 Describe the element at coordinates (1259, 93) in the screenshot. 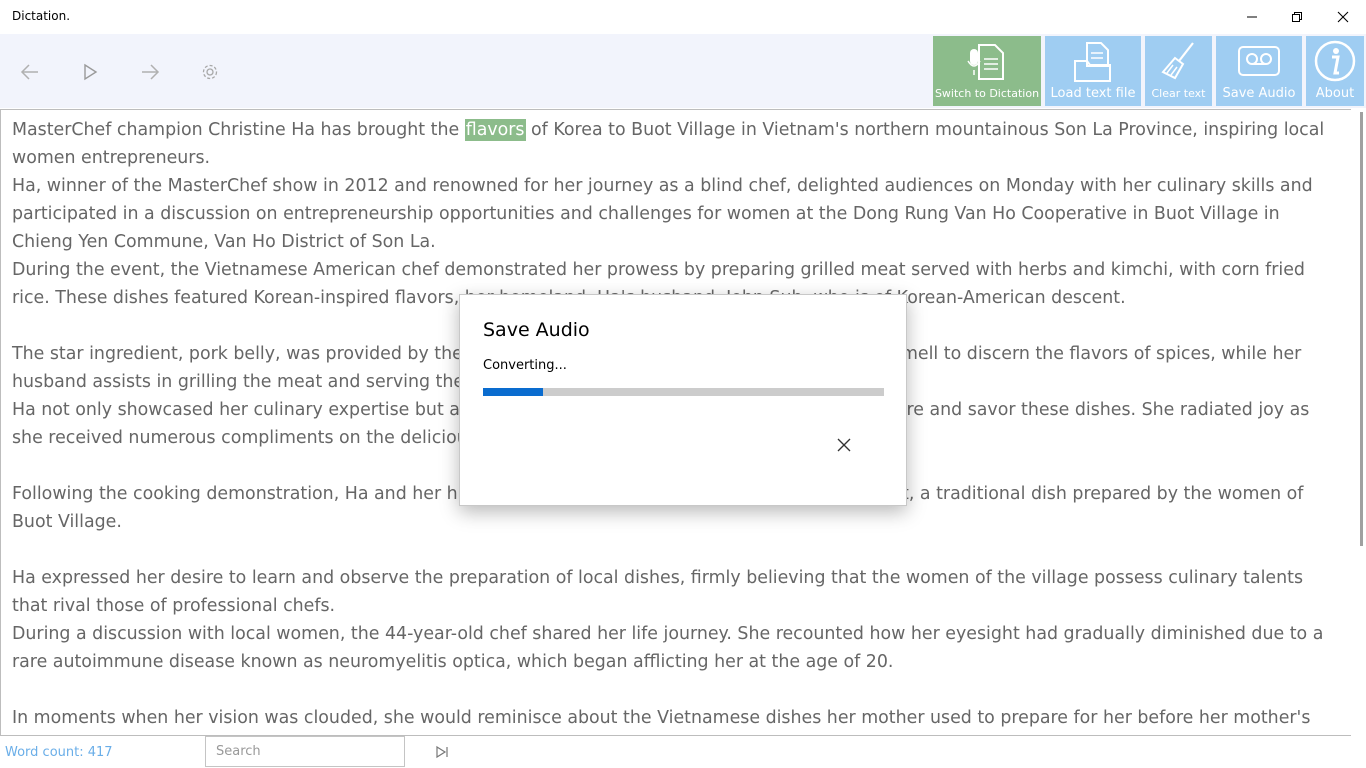

I see `save-audio-label: Save Audio` at that location.